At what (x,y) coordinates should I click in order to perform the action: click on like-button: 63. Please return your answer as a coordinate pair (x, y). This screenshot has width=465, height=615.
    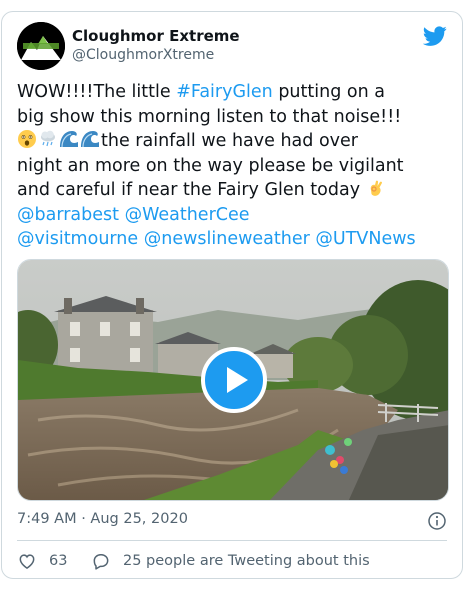
    Looking at the image, I should click on (42, 561).